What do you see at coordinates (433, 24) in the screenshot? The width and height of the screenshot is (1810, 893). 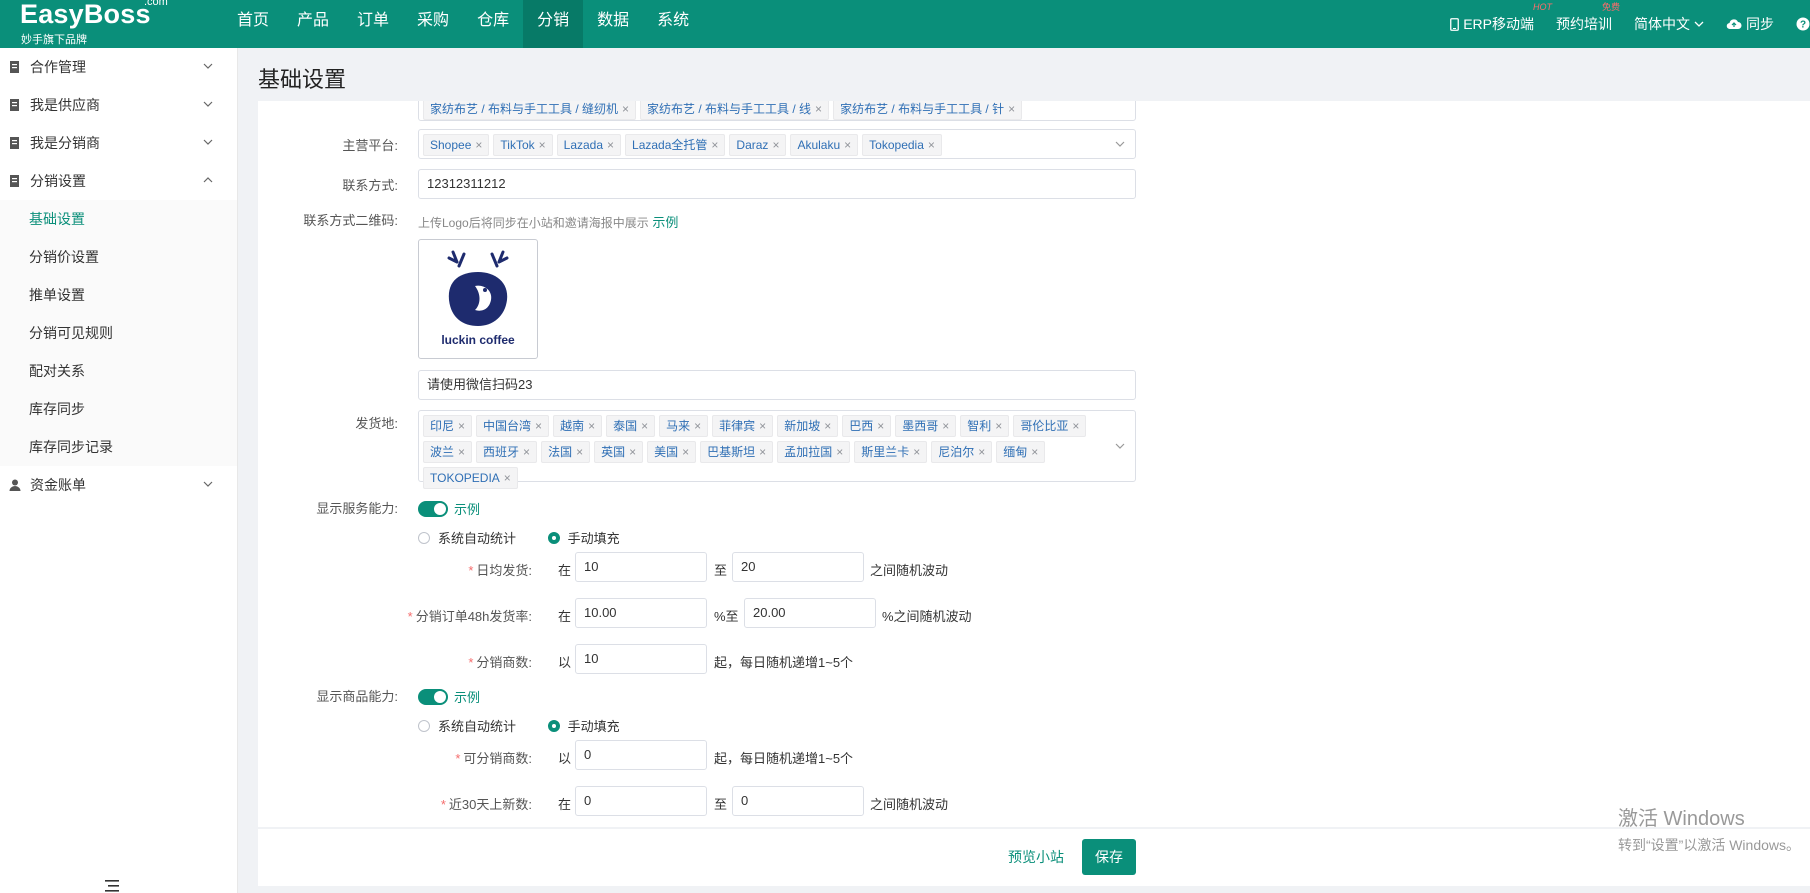 I see `nav-purchase: 采购` at bounding box center [433, 24].